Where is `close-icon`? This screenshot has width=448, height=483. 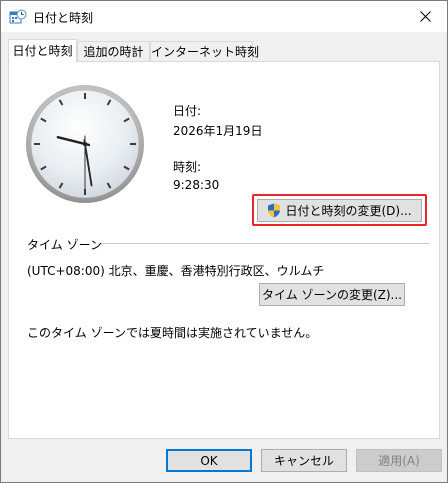
close-icon is located at coordinates (425, 16).